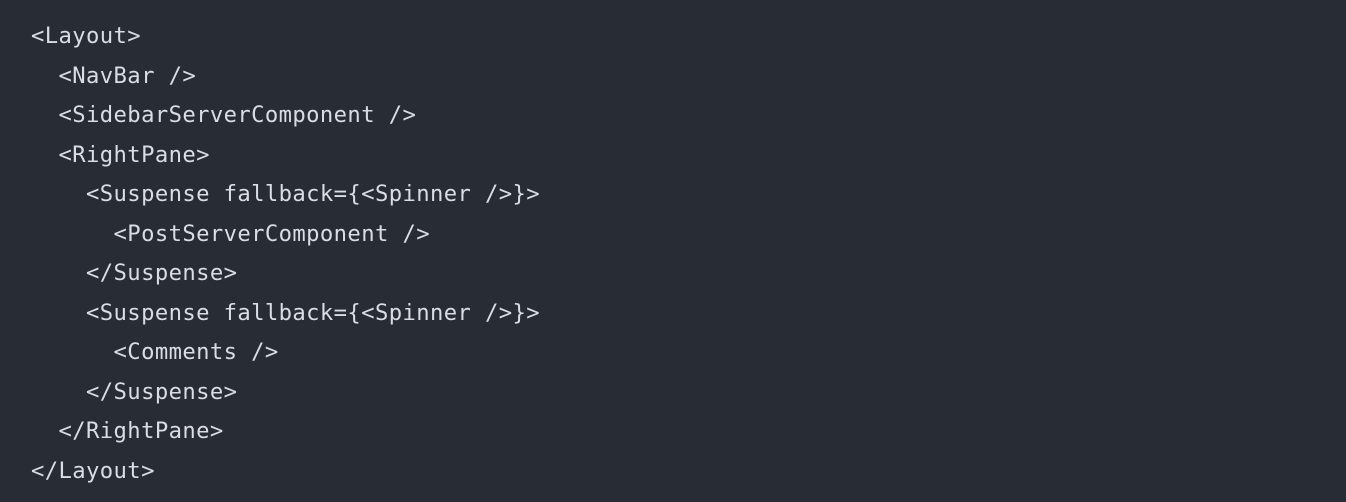 The image size is (1346, 502). What do you see at coordinates (230, 233) in the screenshot?
I see `code-line: <PostServerComponent />` at bounding box center [230, 233].